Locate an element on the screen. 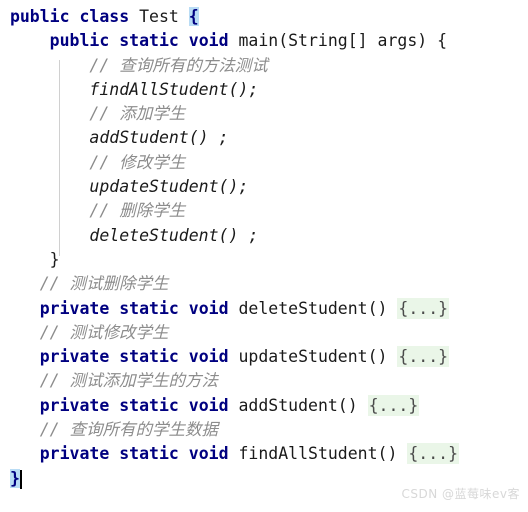  code-line-11: } is located at coordinates (264, 260).